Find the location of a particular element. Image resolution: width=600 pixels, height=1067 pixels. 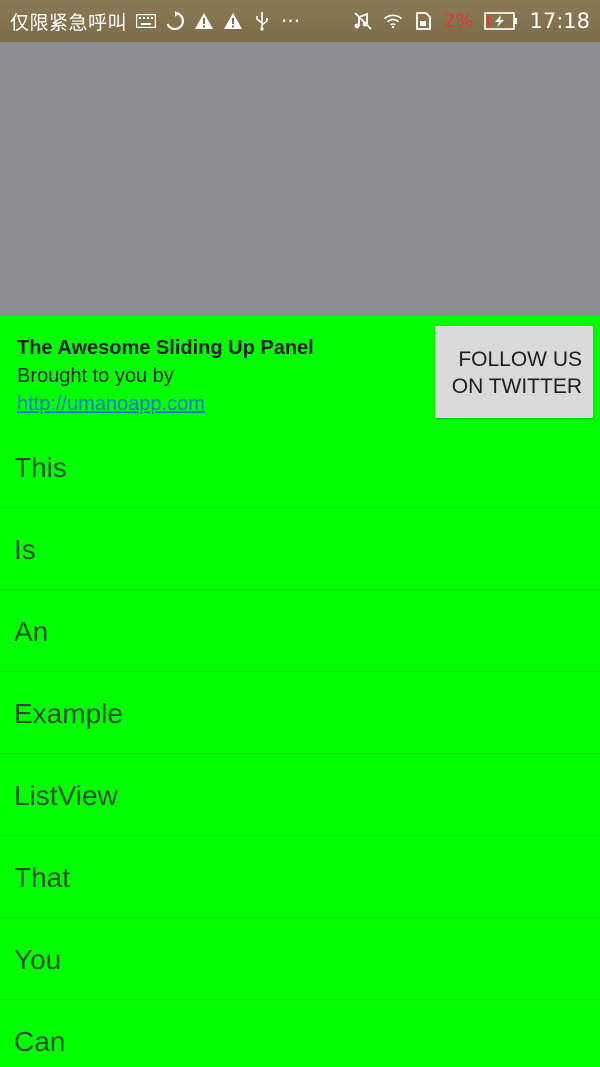

wifi-icon is located at coordinates (393, 21).